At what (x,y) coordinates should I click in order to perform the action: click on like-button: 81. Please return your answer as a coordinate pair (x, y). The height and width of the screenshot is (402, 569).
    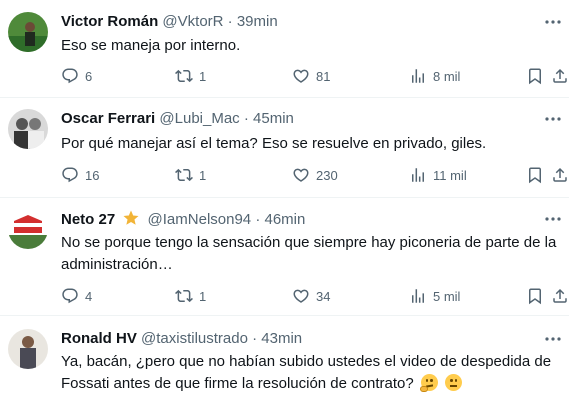
    Looking at the image, I should click on (311, 76).